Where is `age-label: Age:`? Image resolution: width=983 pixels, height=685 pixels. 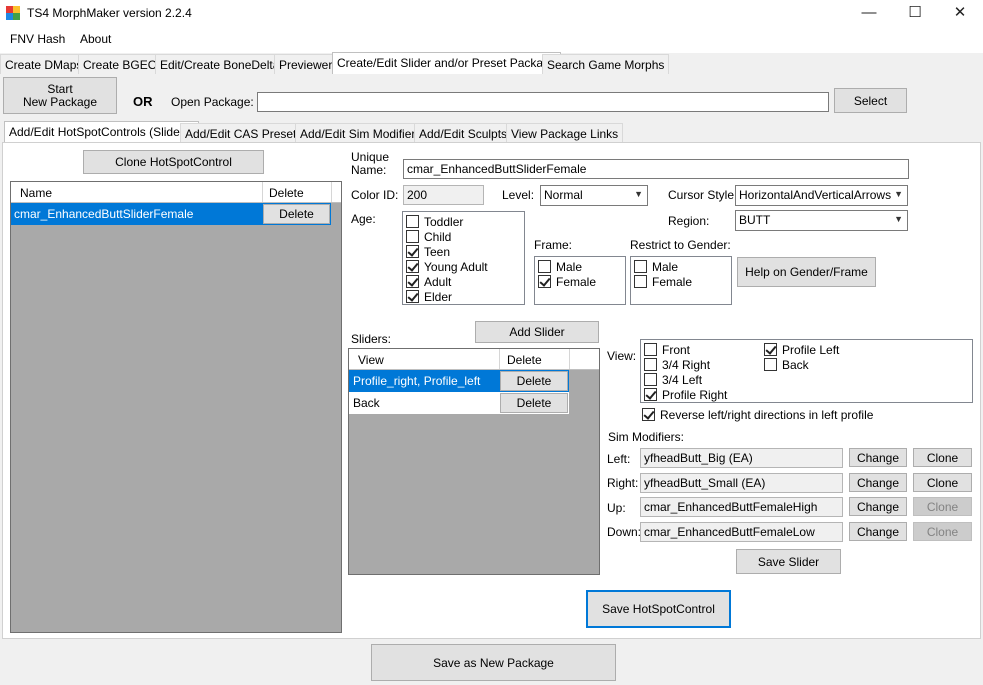 age-label: Age: is located at coordinates (363, 219).